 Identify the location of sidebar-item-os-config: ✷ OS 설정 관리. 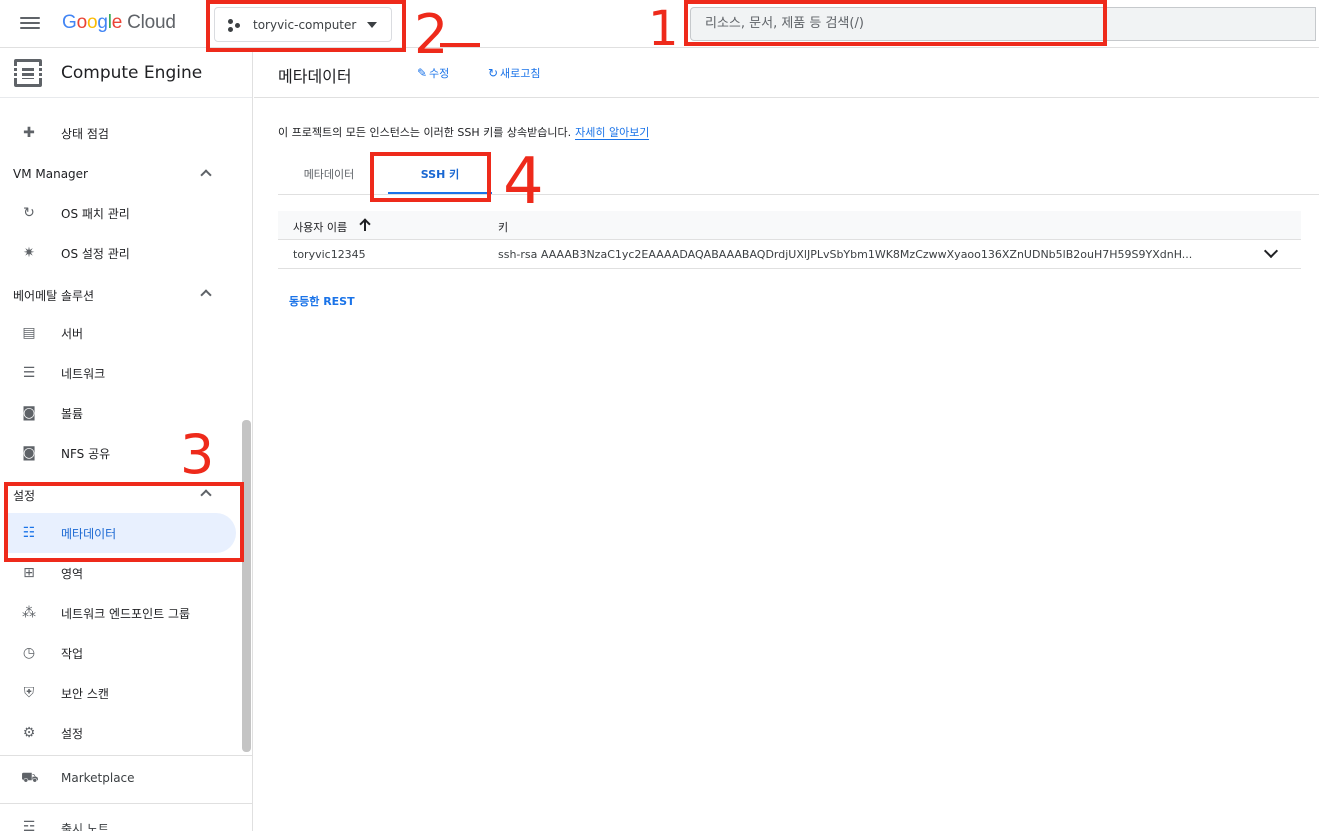
(120, 253).